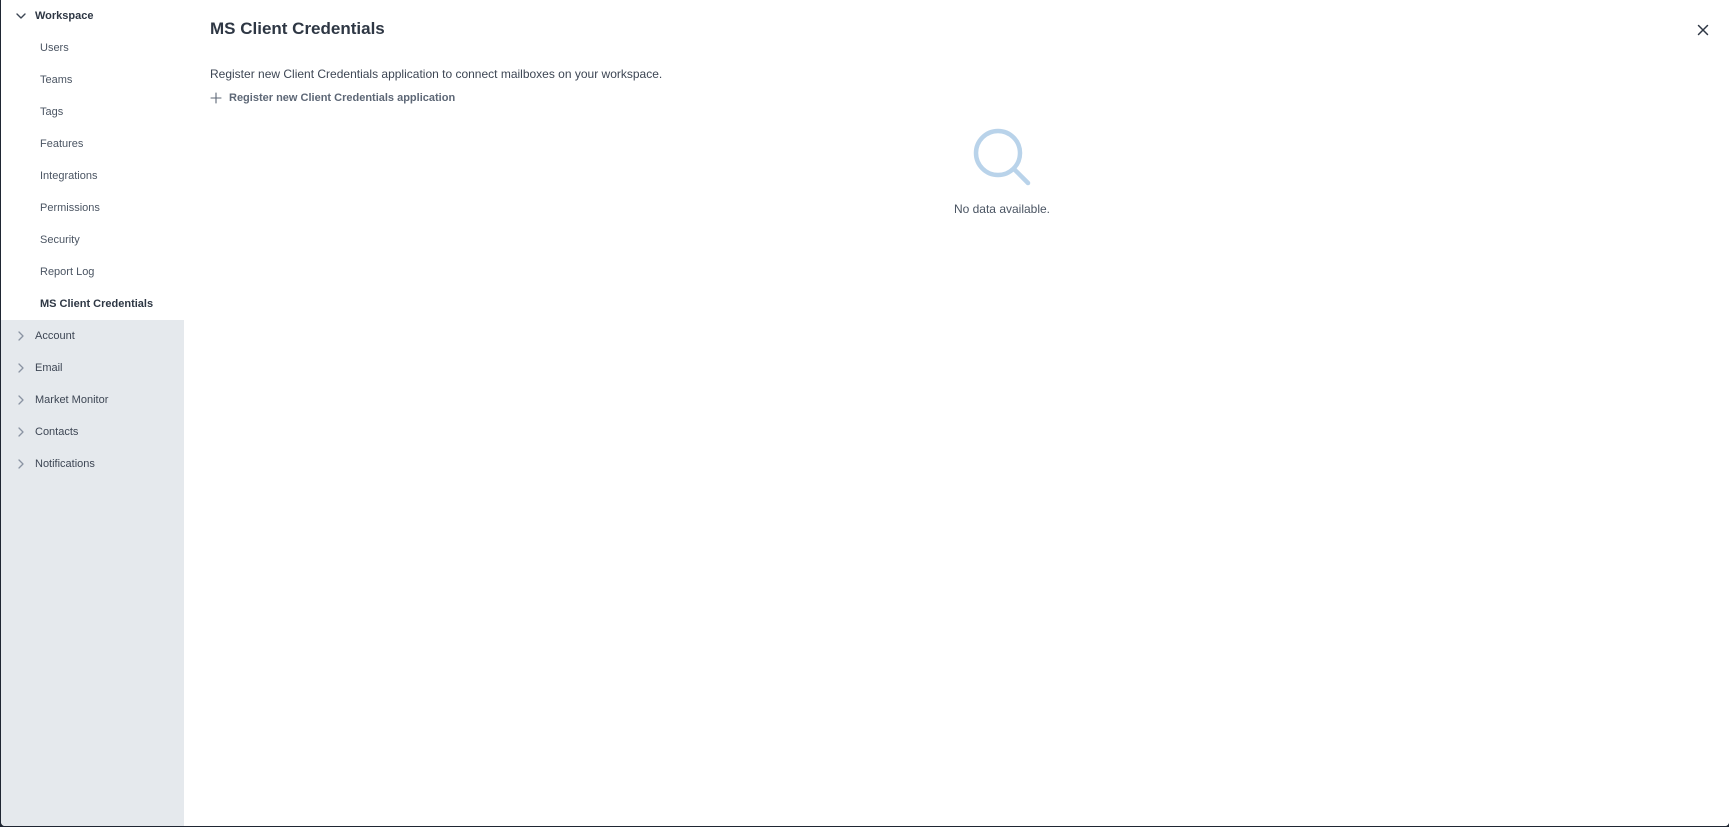 The image size is (1729, 827). I want to click on section-label-email: Email, so click(49, 368).